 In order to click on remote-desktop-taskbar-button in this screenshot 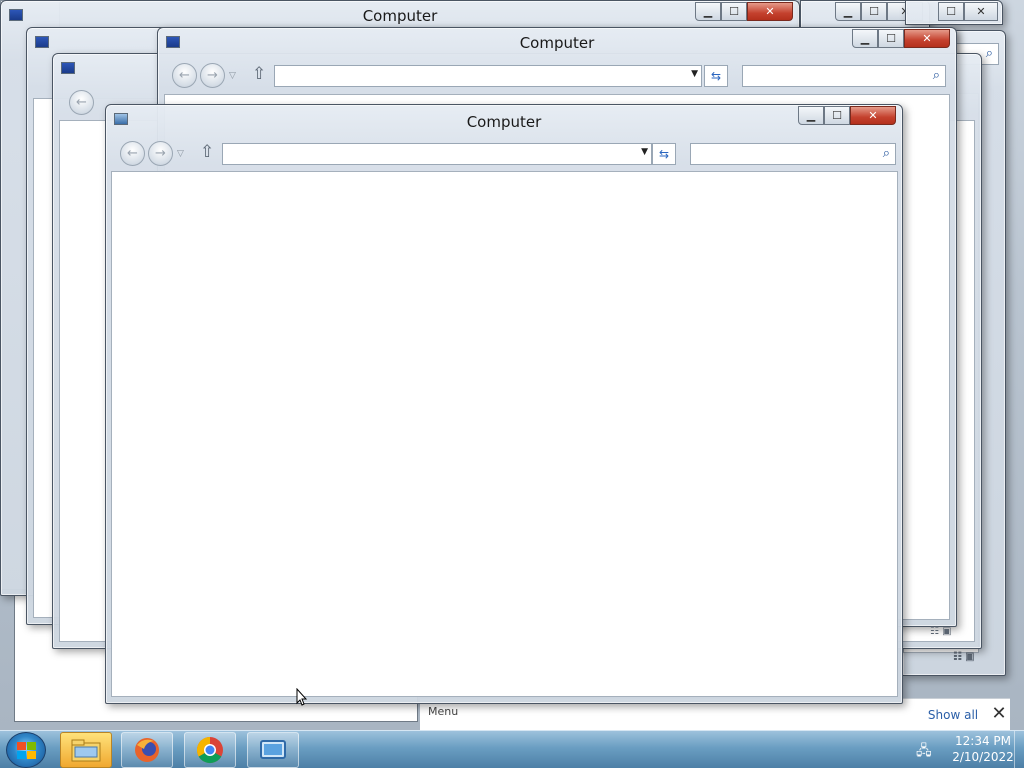, I will do `click(273, 750)`.